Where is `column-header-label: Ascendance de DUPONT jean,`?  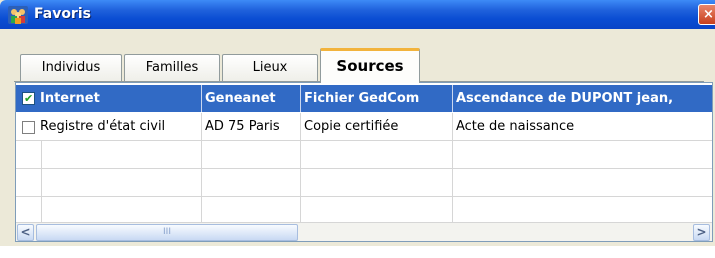 column-header-label: Ascendance de DUPONT jean, is located at coordinates (565, 98).